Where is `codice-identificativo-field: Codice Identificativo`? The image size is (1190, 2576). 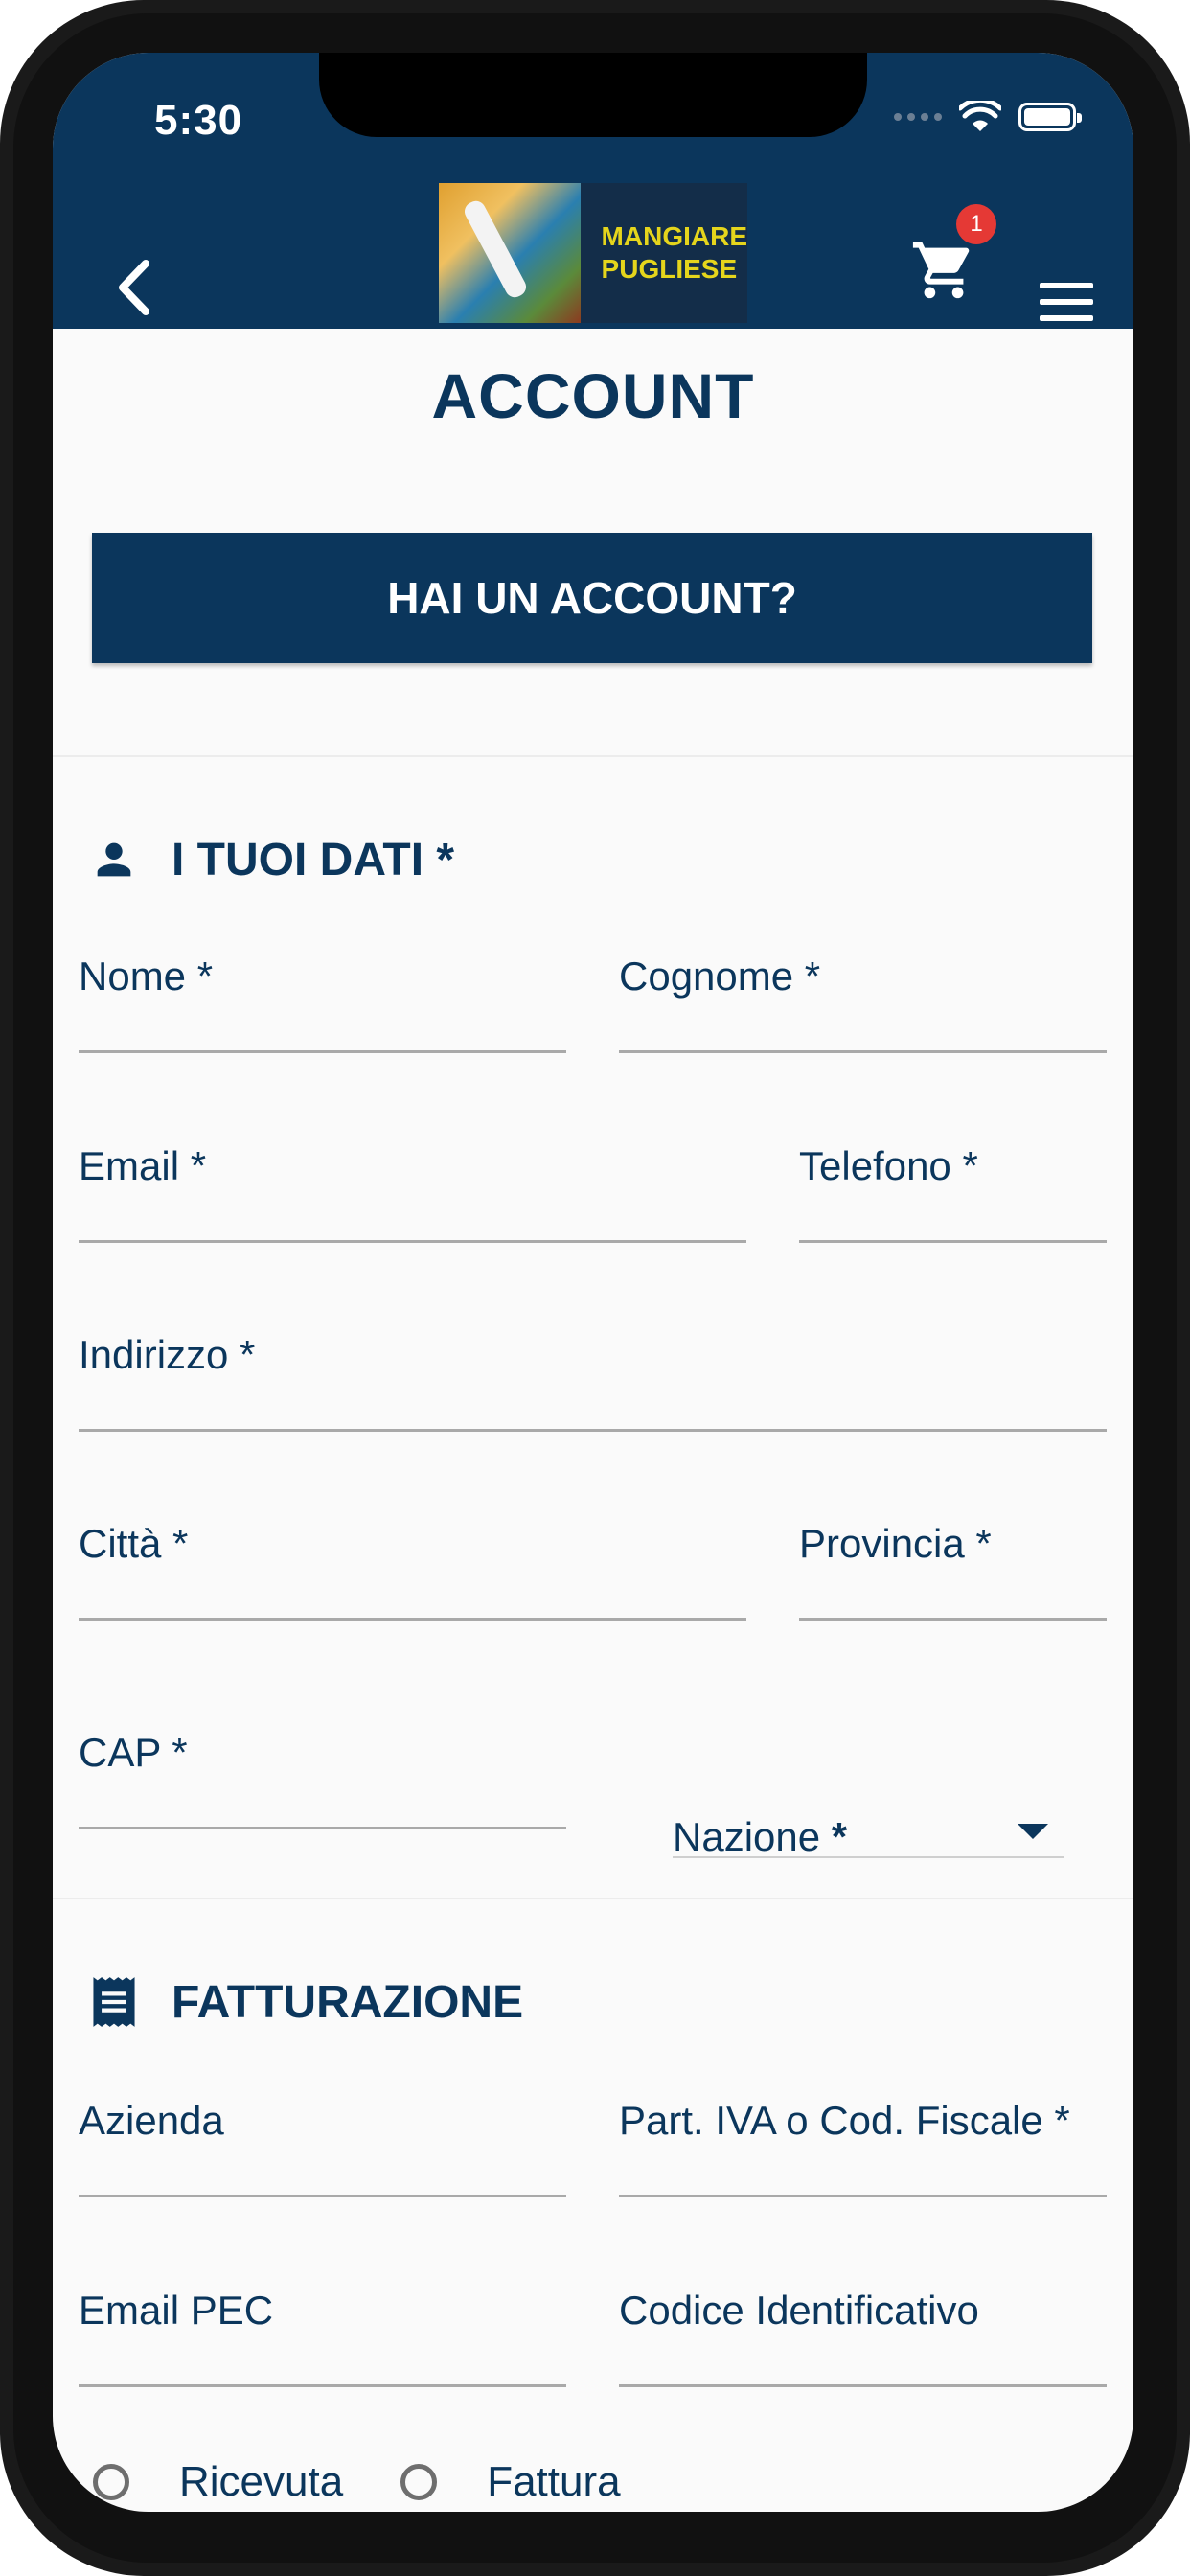 codice-identificativo-field: Codice Identificativo is located at coordinates (863, 2337).